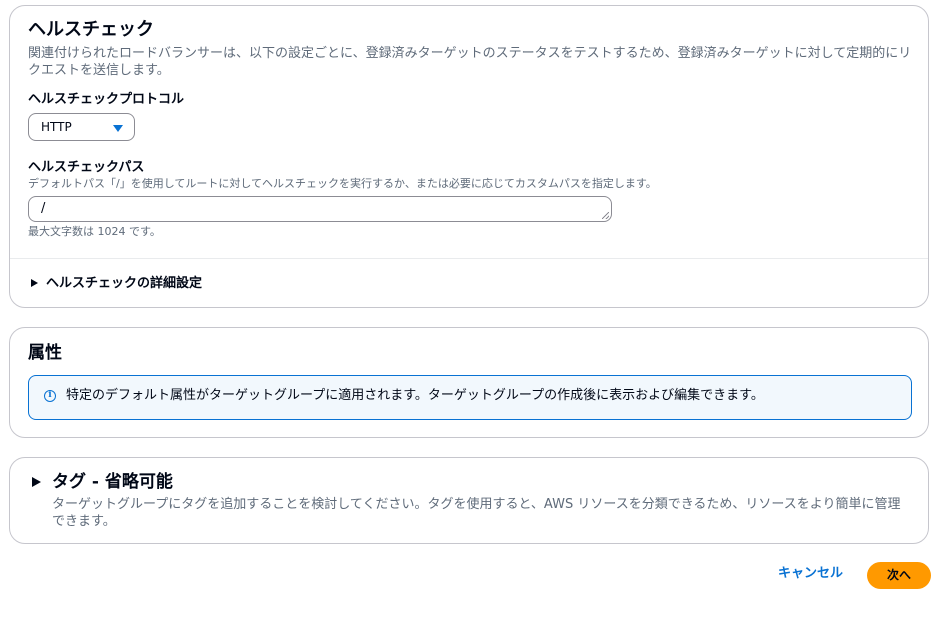  I want to click on tags-title: タグ - 省略可能, so click(112, 482).